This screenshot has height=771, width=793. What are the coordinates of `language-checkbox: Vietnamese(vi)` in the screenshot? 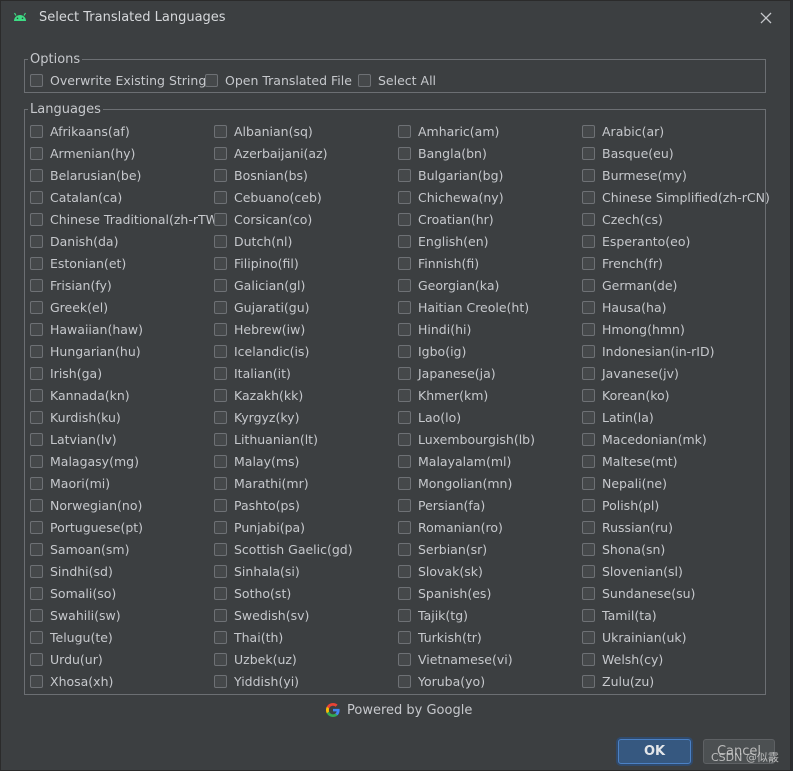 It's located at (455, 659).